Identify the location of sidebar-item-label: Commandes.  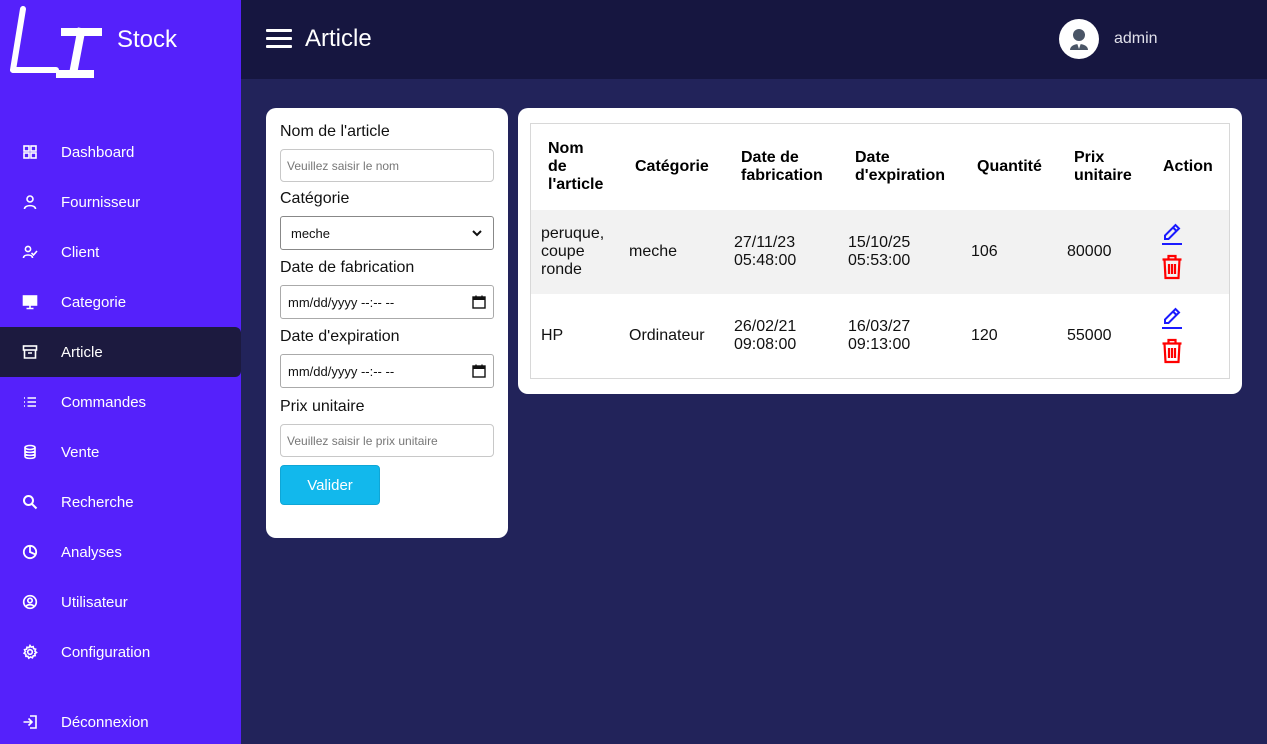
(104, 402).